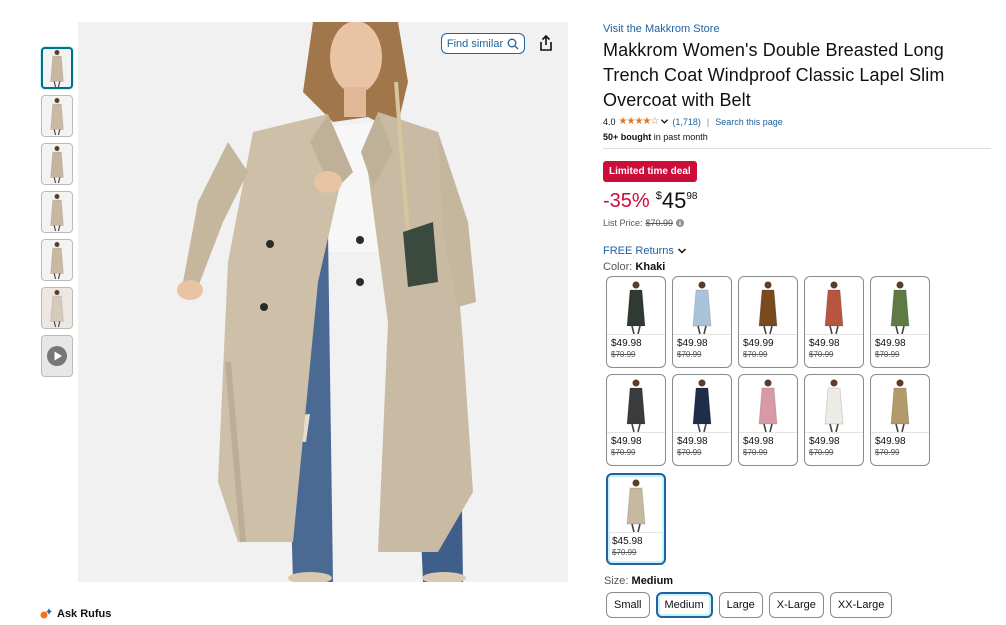 Image resolution: width=1006 pixels, height=625 pixels. What do you see at coordinates (513, 43) in the screenshot?
I see `search-icon` at bounding box center [513, 43].